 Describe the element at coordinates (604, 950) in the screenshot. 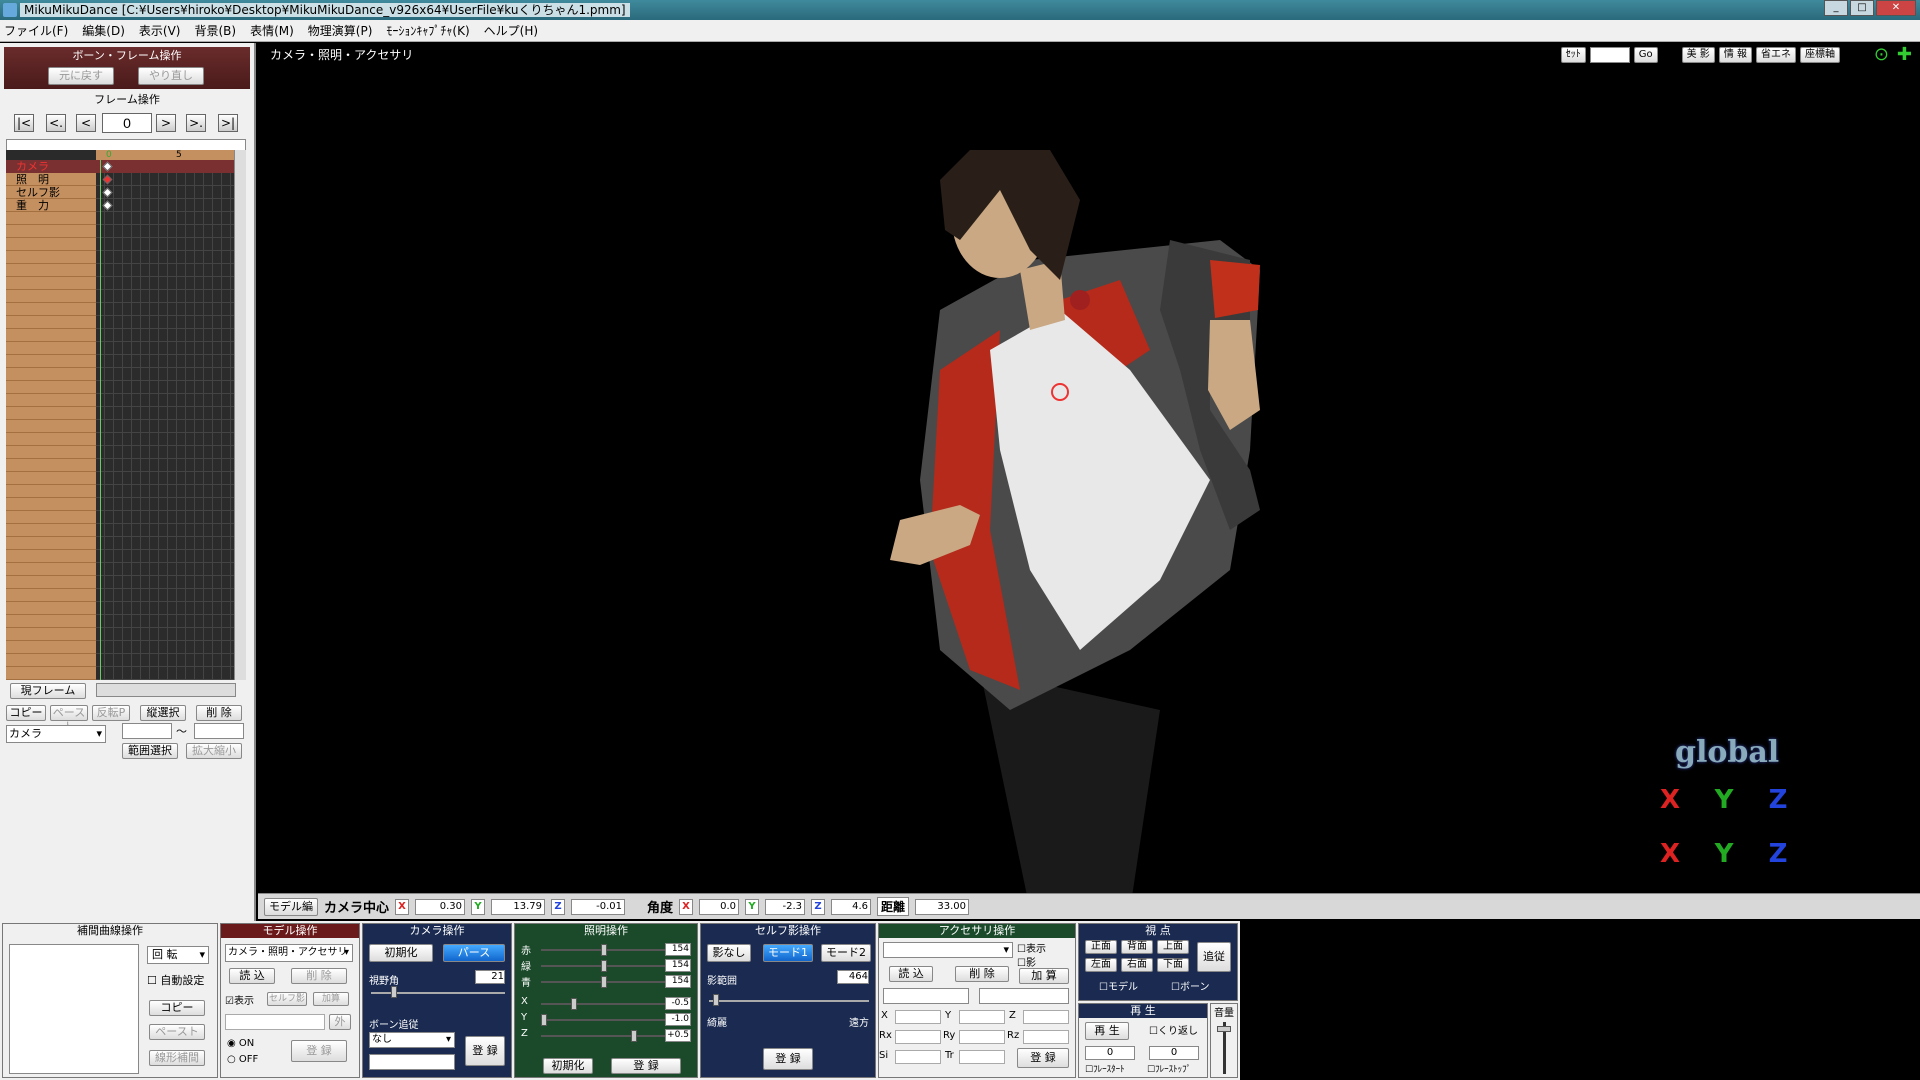

I see `light-r-thumb` at that location.